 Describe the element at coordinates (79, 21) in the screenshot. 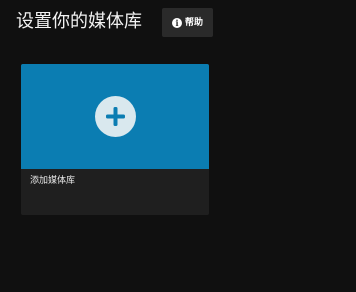

I see `page-title: 设置你的媒体库` at that location.